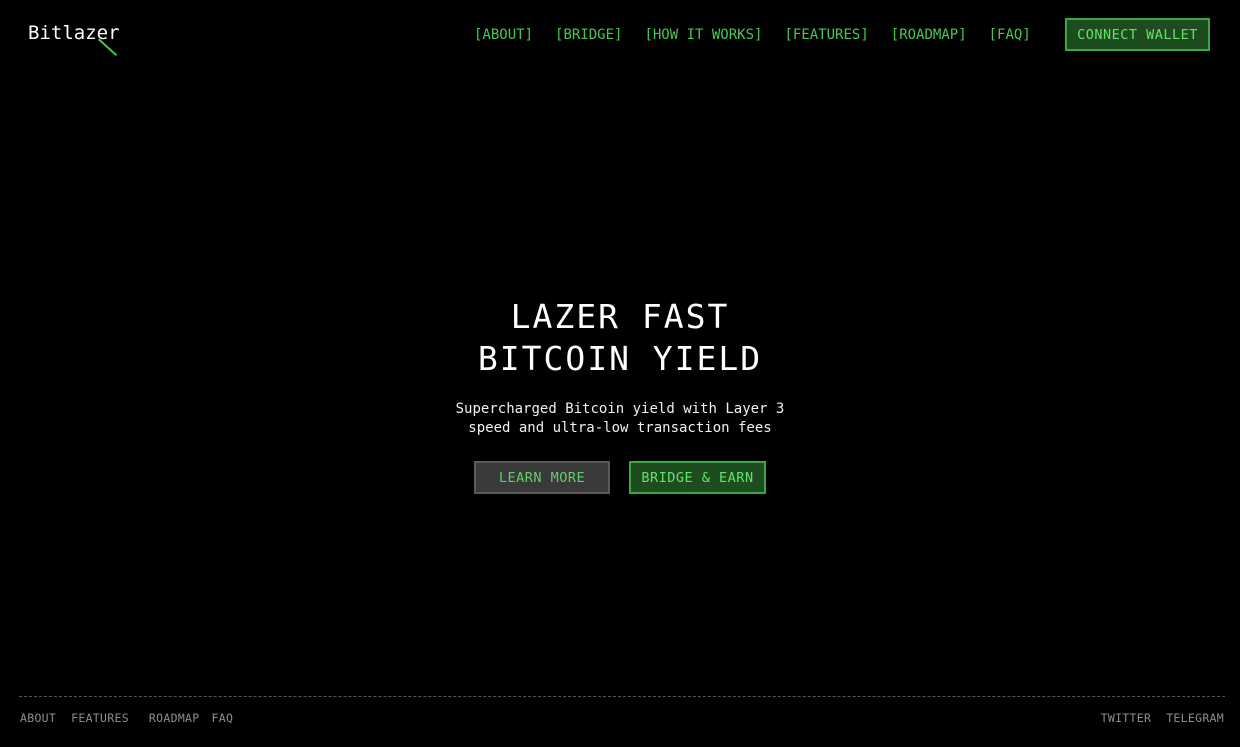  I want to click on logo-text: Bitlazer, so click(74, 33).